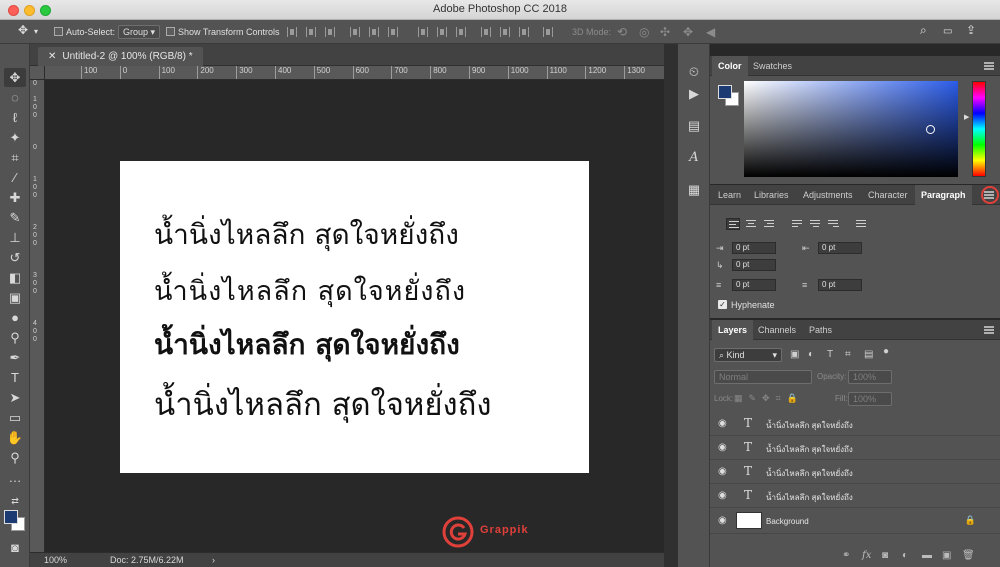 This screenshot has height=567, width=1000. What do you see at coordinates (888, 195) in the screenshot?
I see `tab-character: Character` at bounding box center [888, 195].